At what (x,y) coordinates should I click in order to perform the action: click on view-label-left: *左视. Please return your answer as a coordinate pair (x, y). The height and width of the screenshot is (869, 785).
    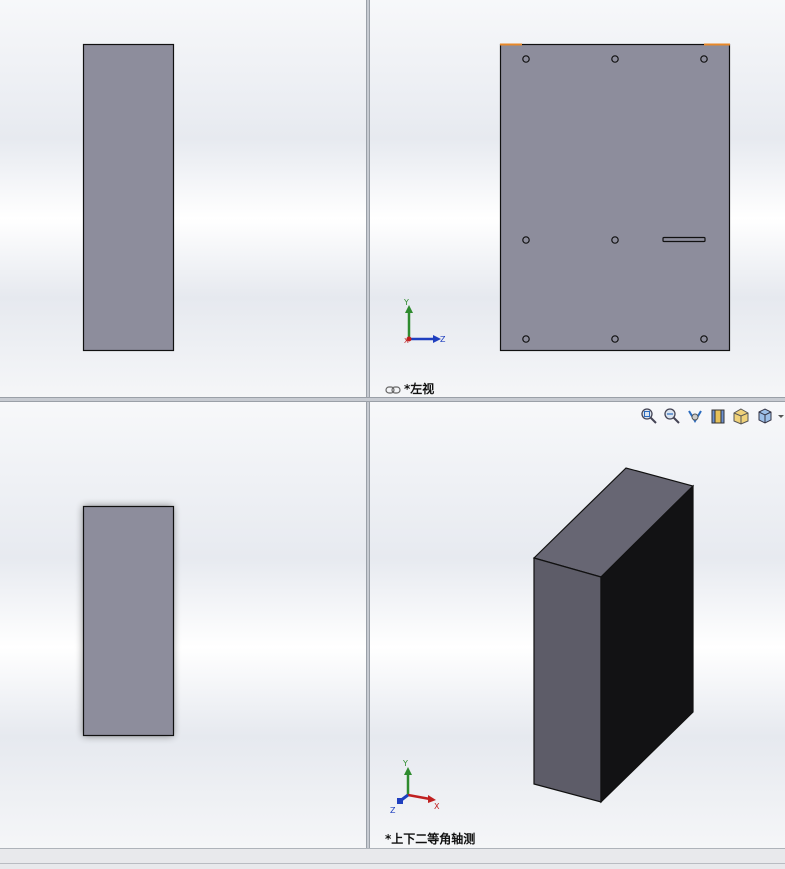
    Looking at the image, I should click on (409, 388).